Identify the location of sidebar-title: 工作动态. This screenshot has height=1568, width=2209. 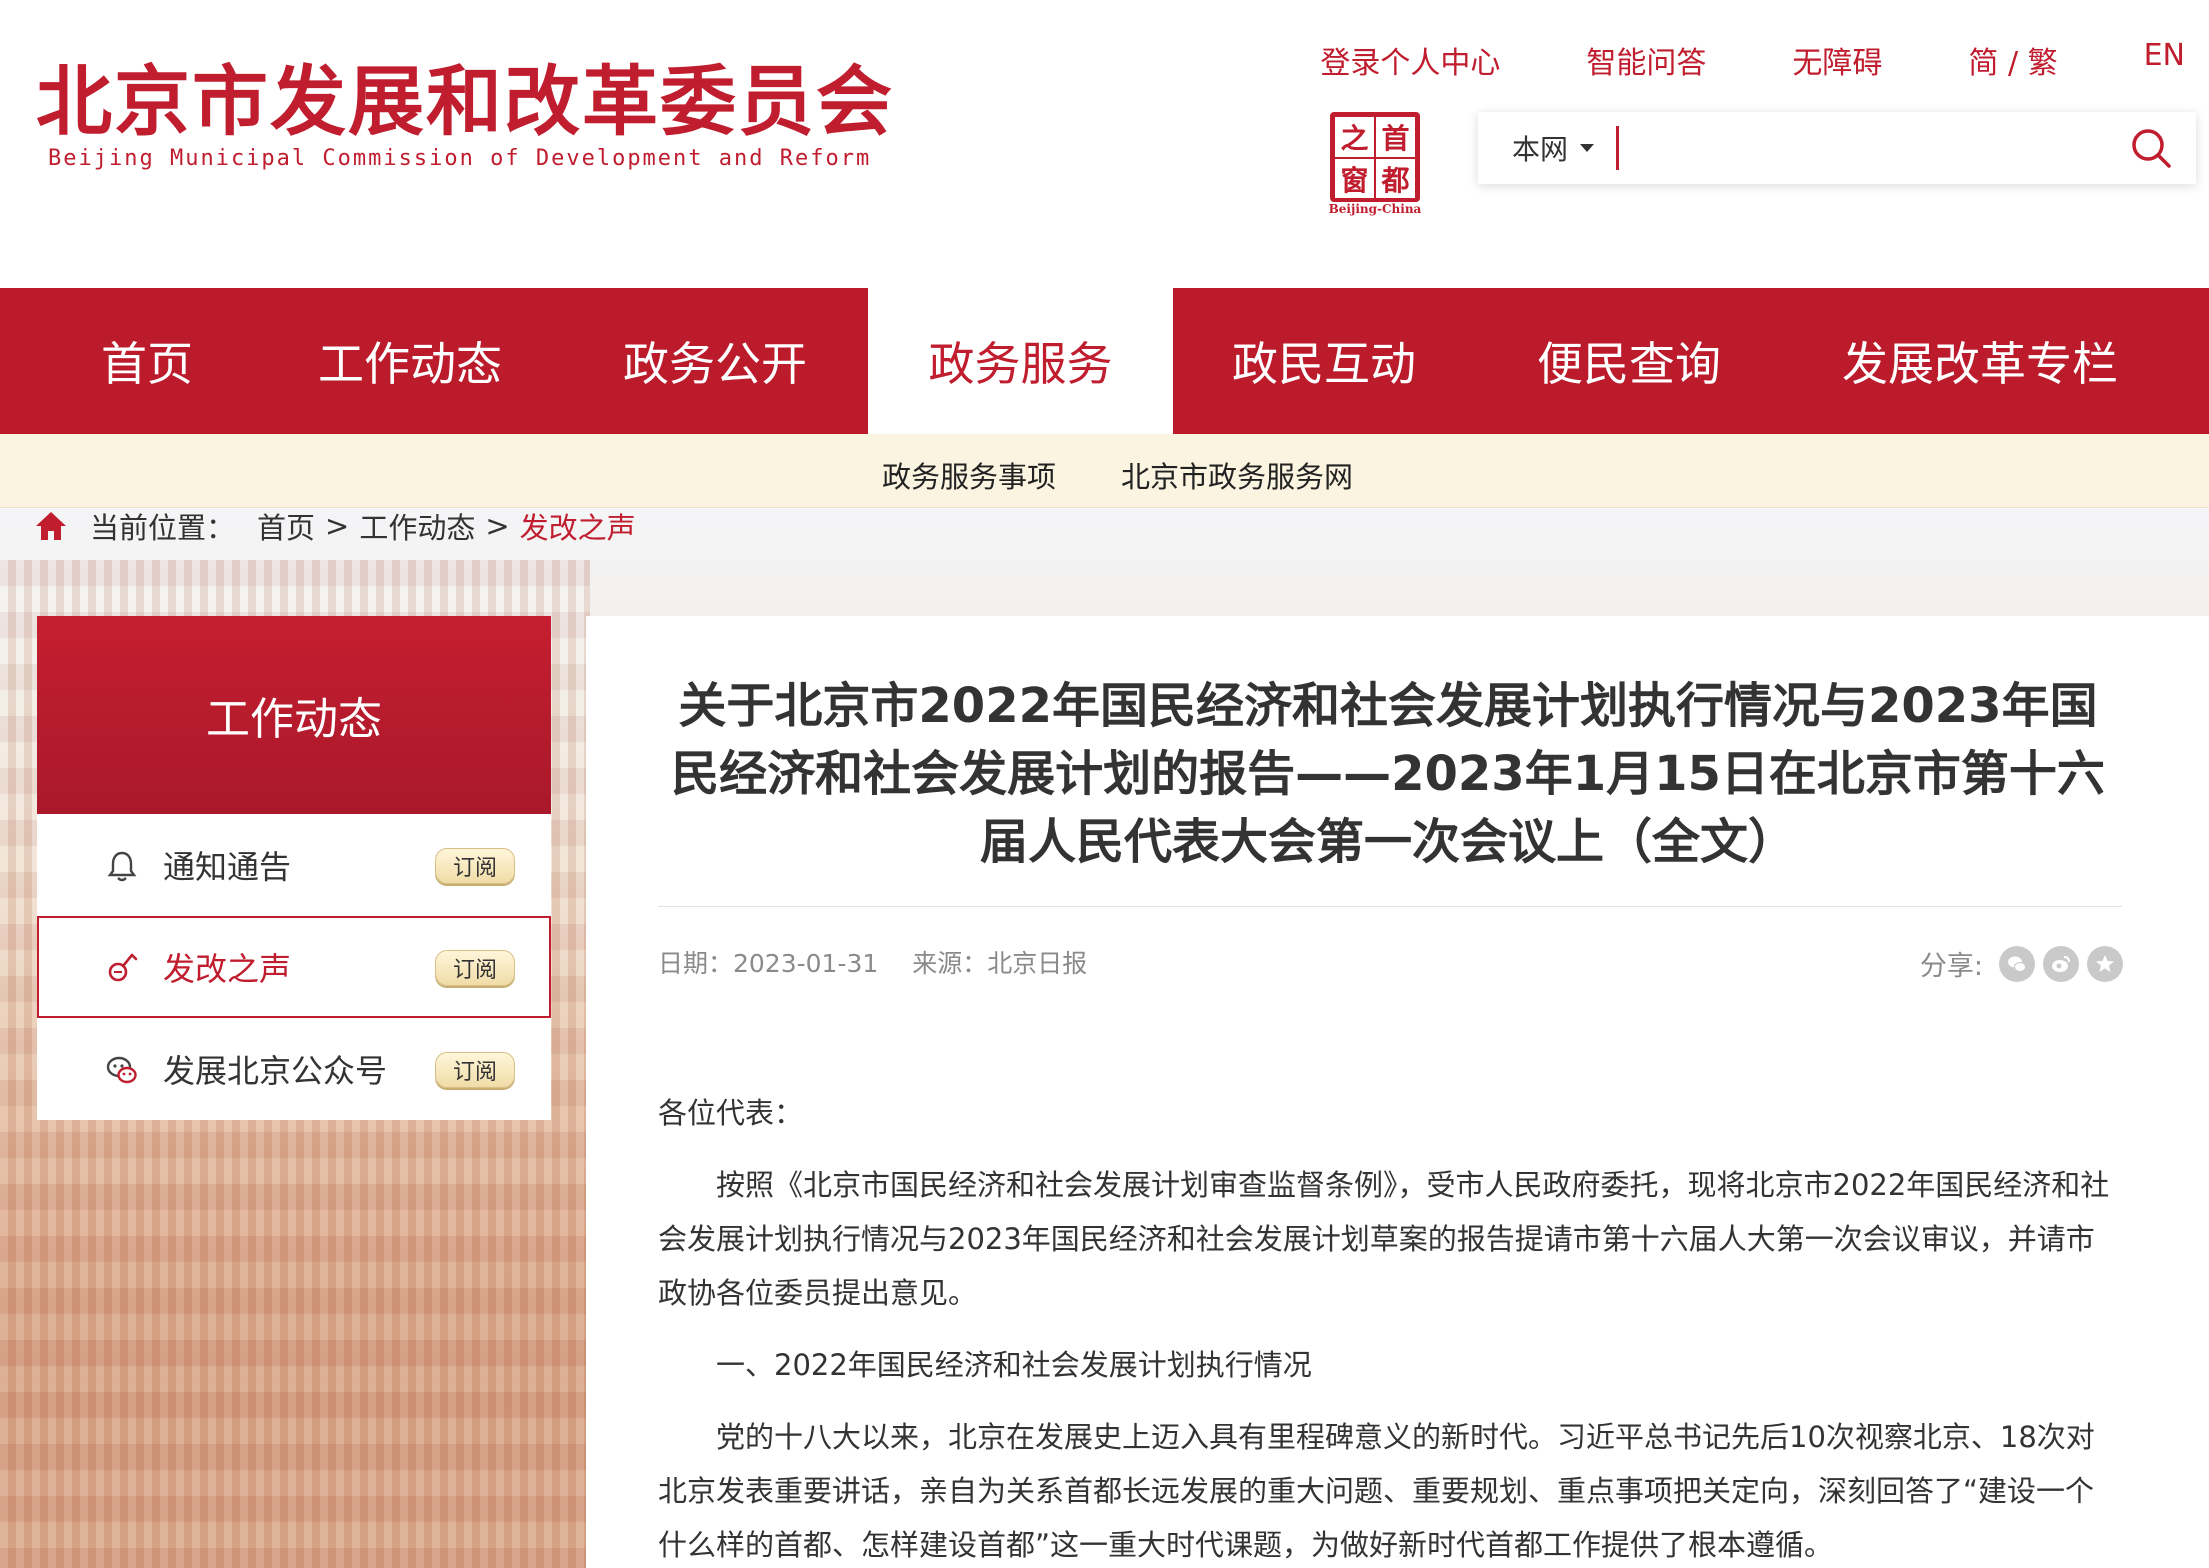
(294, 715).